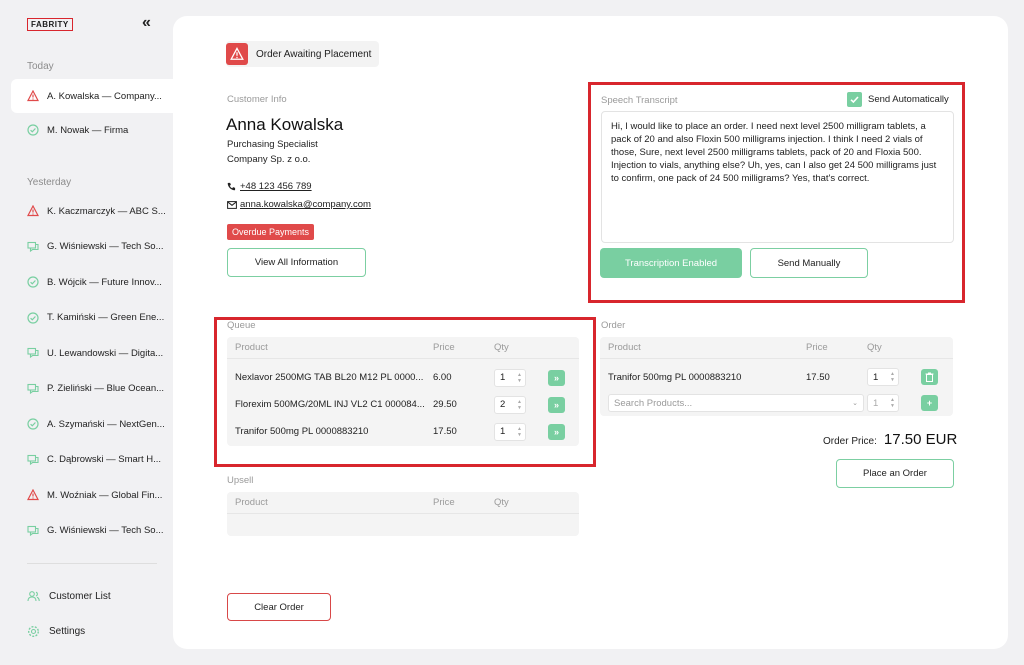  Describe the element at coordinates (269, 159) in the screenshot. I see `customer-company: Company Sp. z o.o.` at that location.